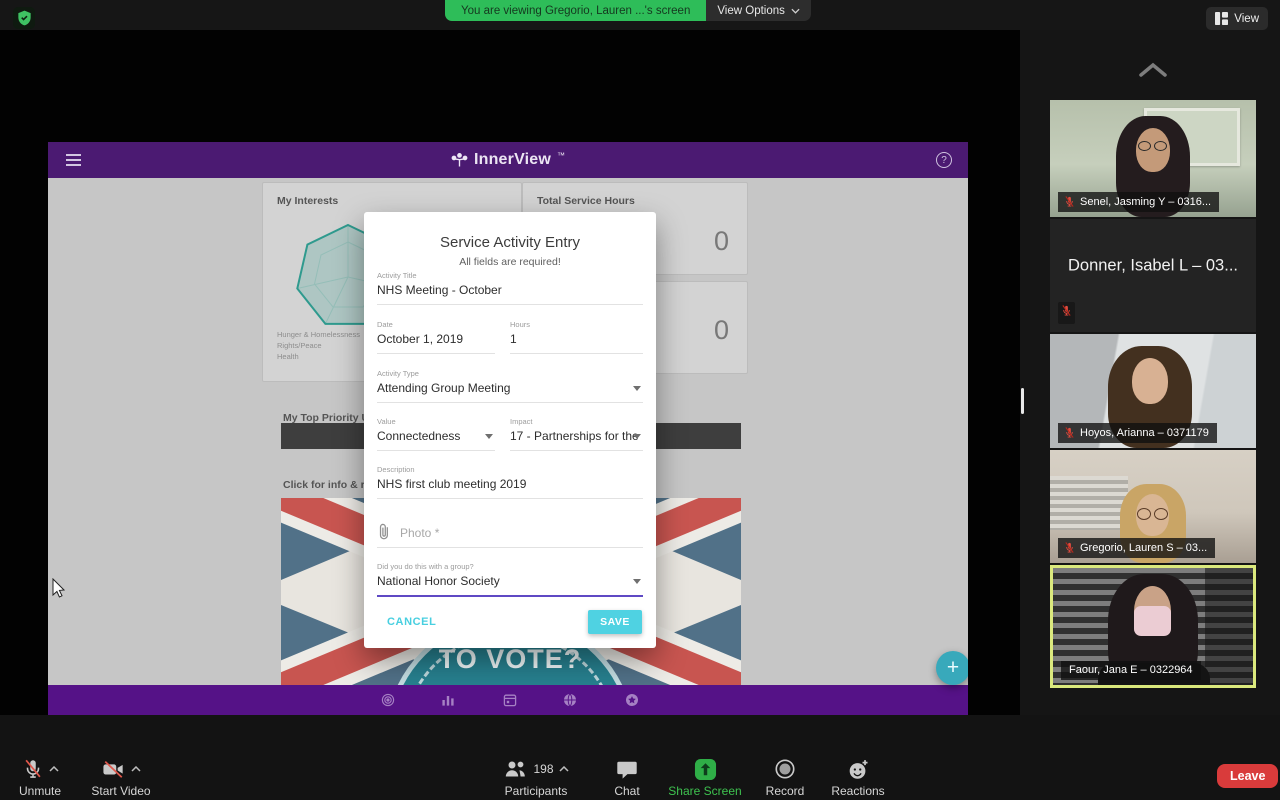 The image size is (1280, 800). What do you see at coordinates (397, 275) in the screenshot?
I see `activity-title-label: Activity Title` at bounding box center [397, 275].